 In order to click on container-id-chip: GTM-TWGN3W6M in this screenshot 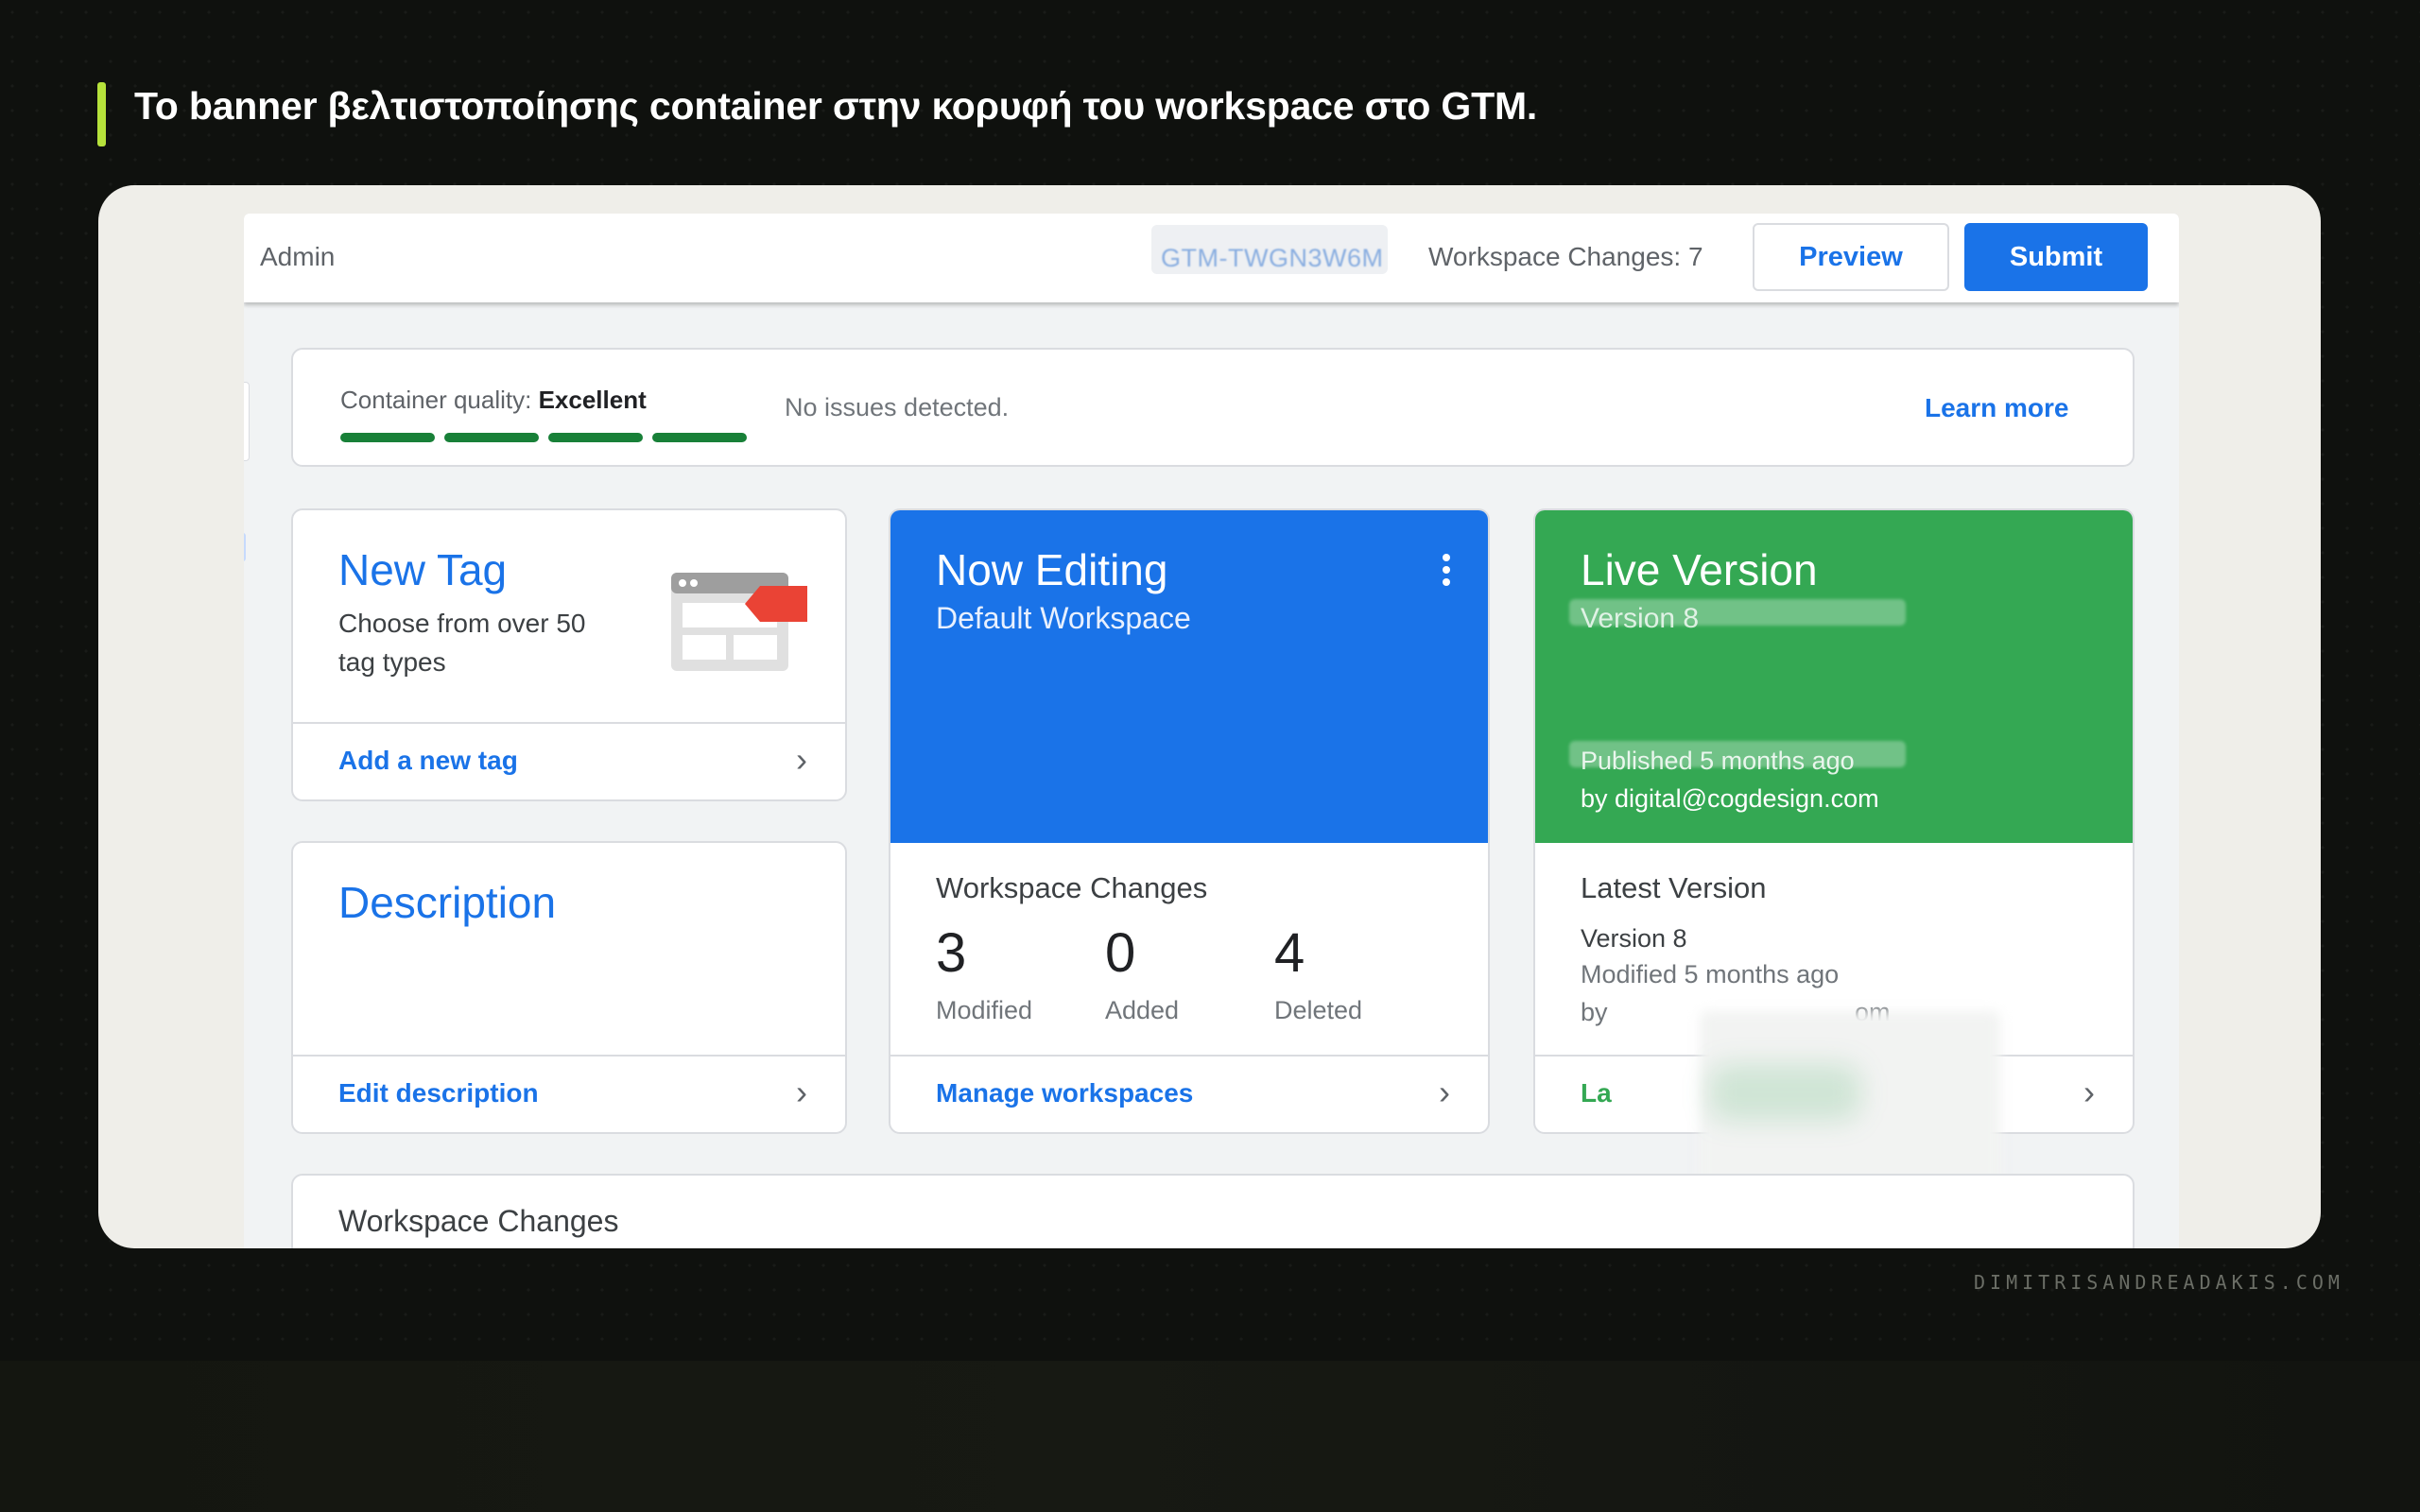, I will do `click(1269, 249)`.